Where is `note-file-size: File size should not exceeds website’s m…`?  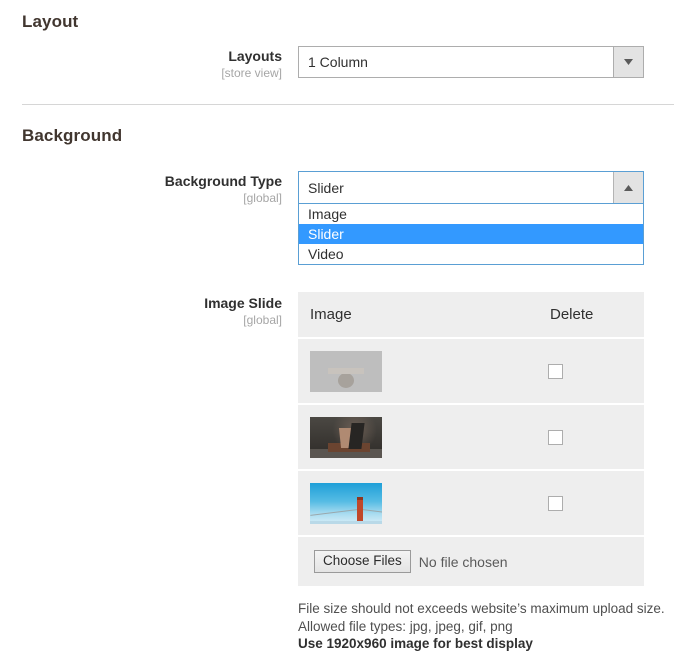 note-file-size: File size should not exceeds website’s m… is located at coordinates (481, 608).